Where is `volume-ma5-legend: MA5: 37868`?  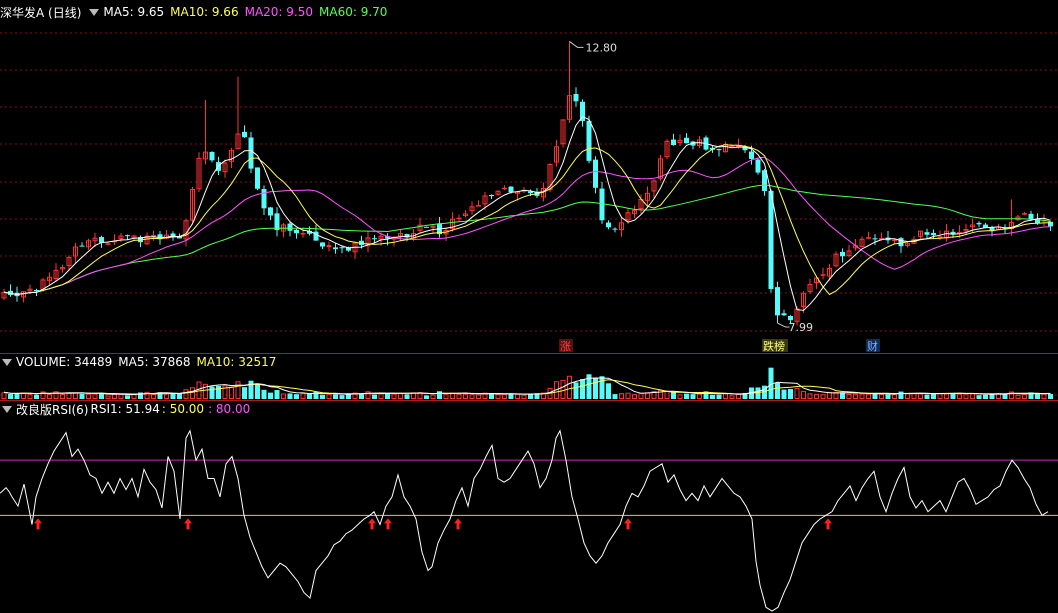 volume-ma5-legend: MA5: 37868 is located at coordinates (154, 362).